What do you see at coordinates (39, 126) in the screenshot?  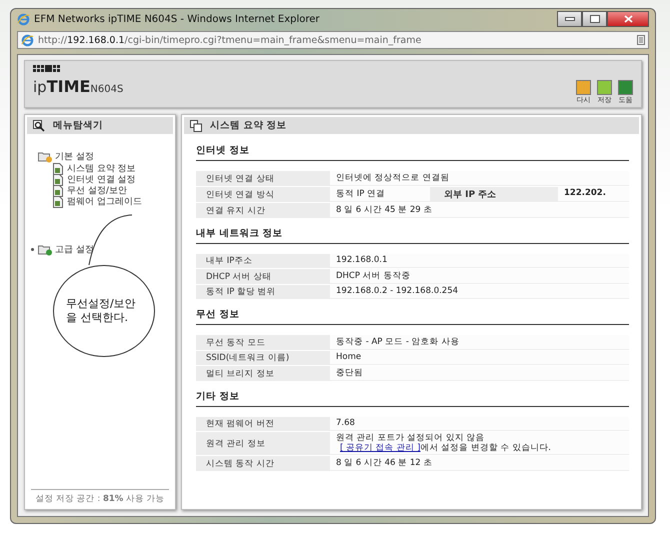 I see `search-icon` at bounding box center [39, 126].